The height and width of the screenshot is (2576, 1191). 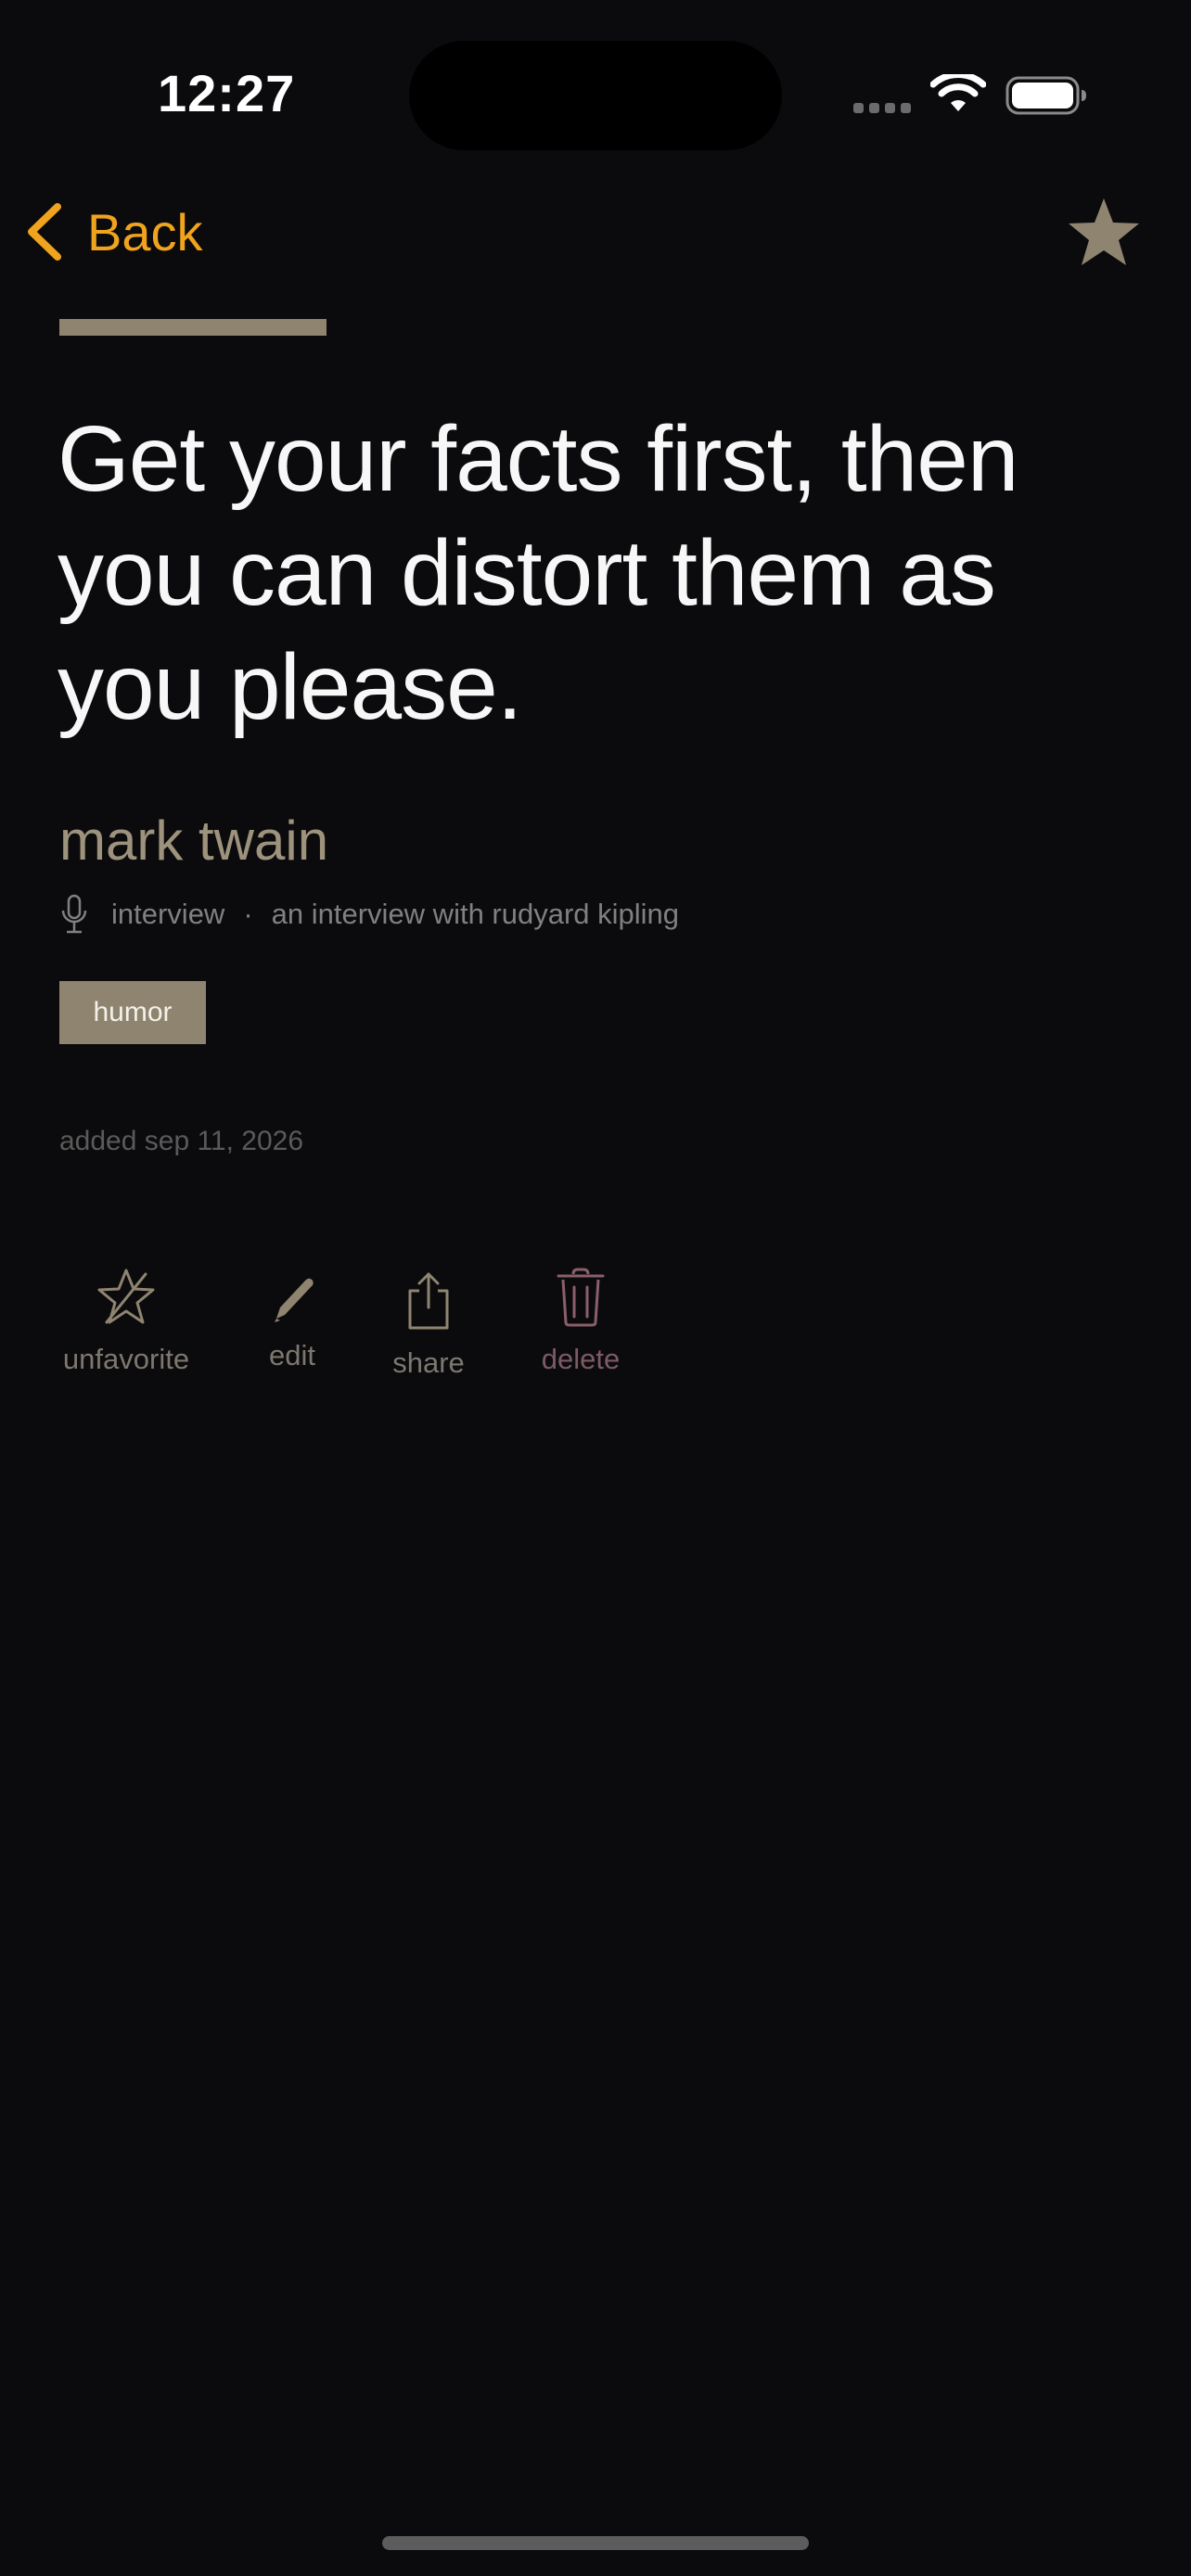 What do you see at coordinates (958, 92) in the screenshot?
I see `wifi-icon` at bounding box center [958, 92].